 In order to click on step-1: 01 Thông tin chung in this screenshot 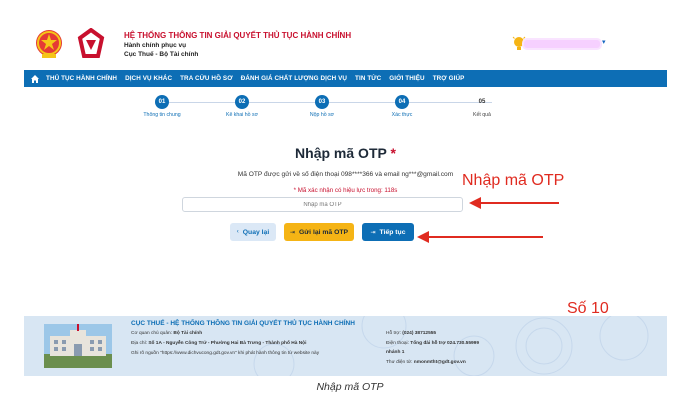, I will do `click(162, 106)`.